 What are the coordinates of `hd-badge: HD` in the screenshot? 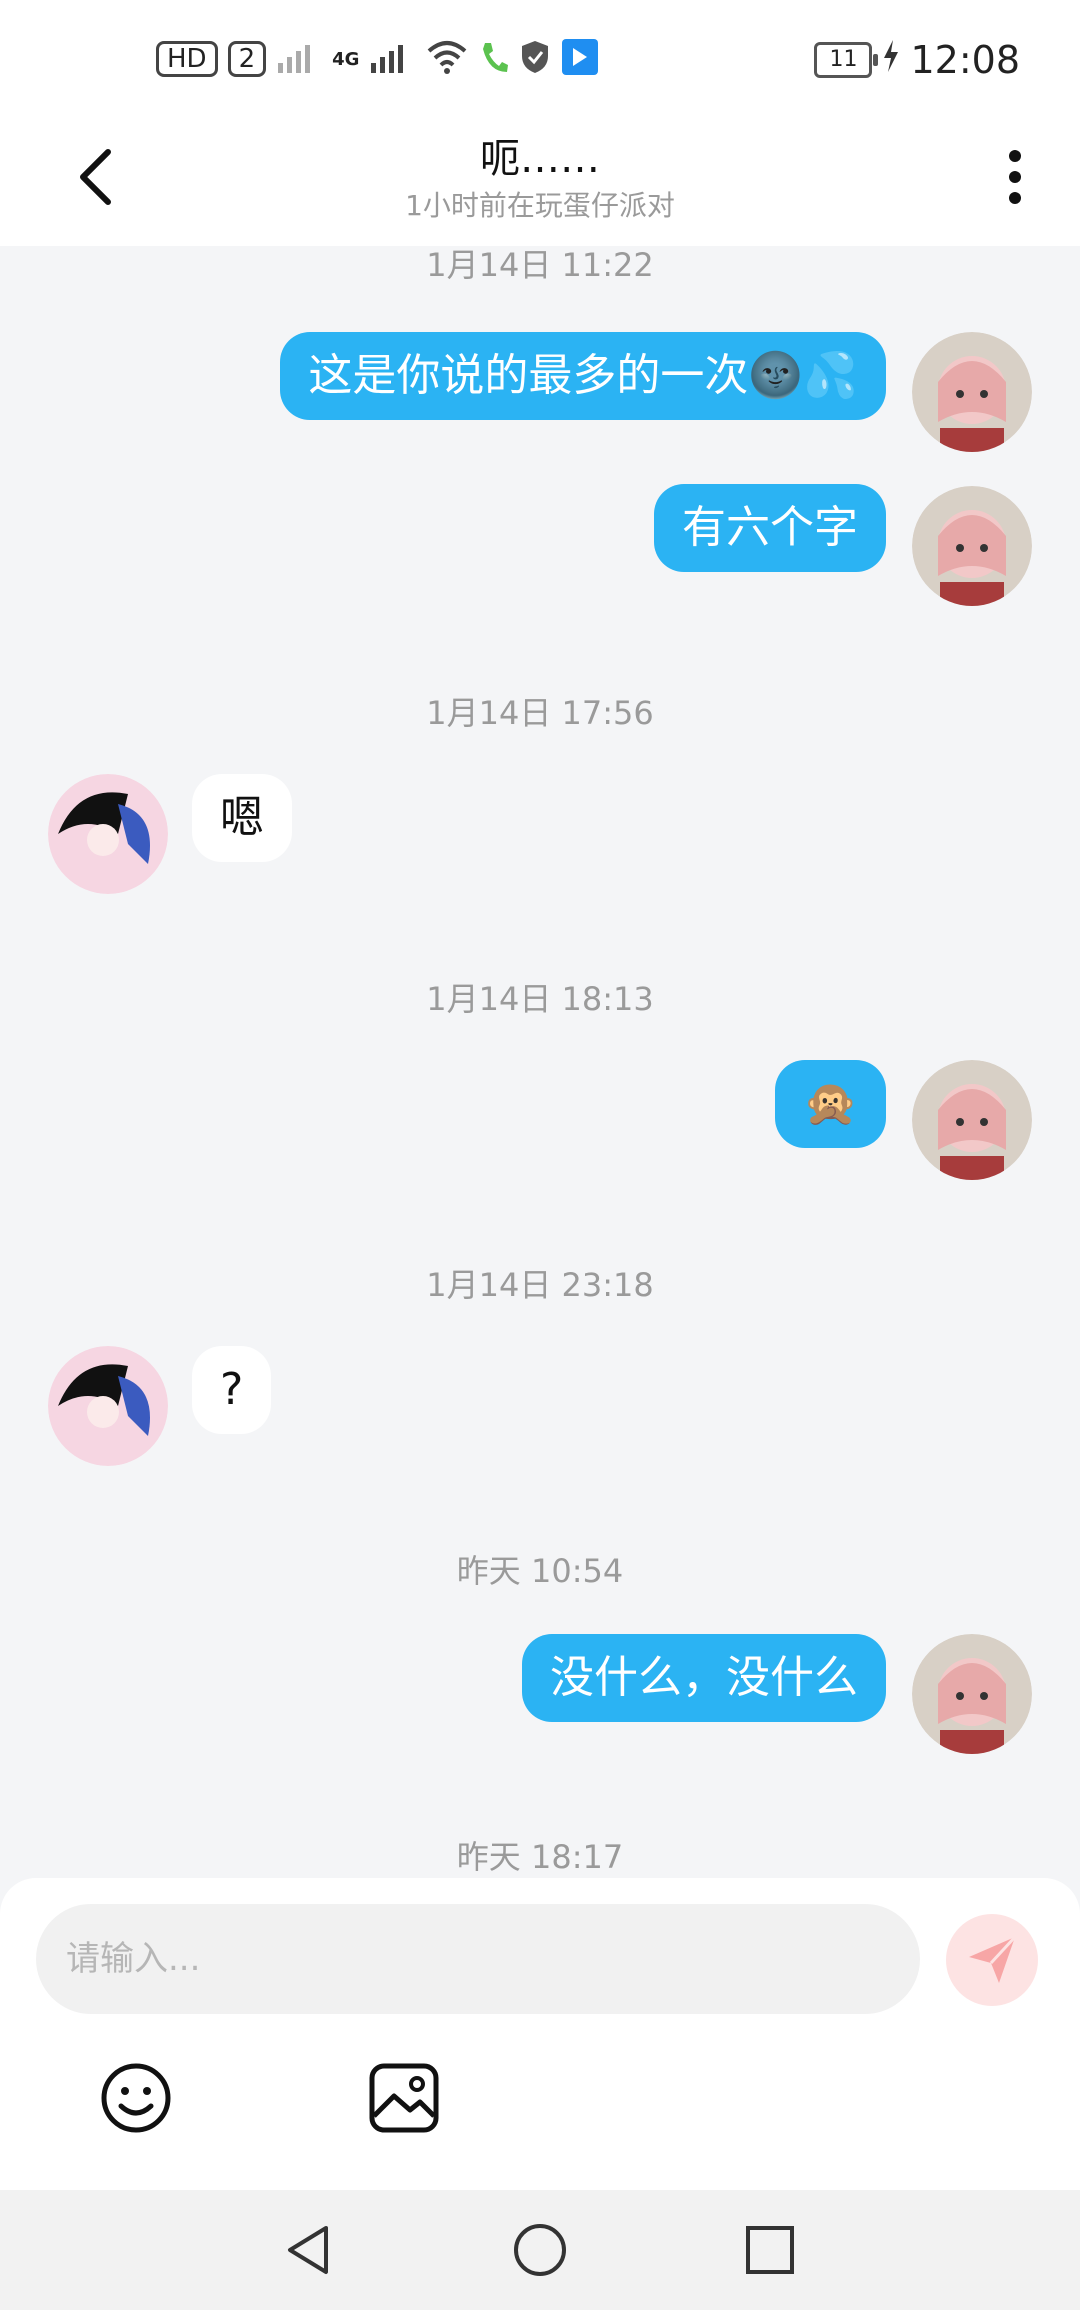 It's located at (187, 59).